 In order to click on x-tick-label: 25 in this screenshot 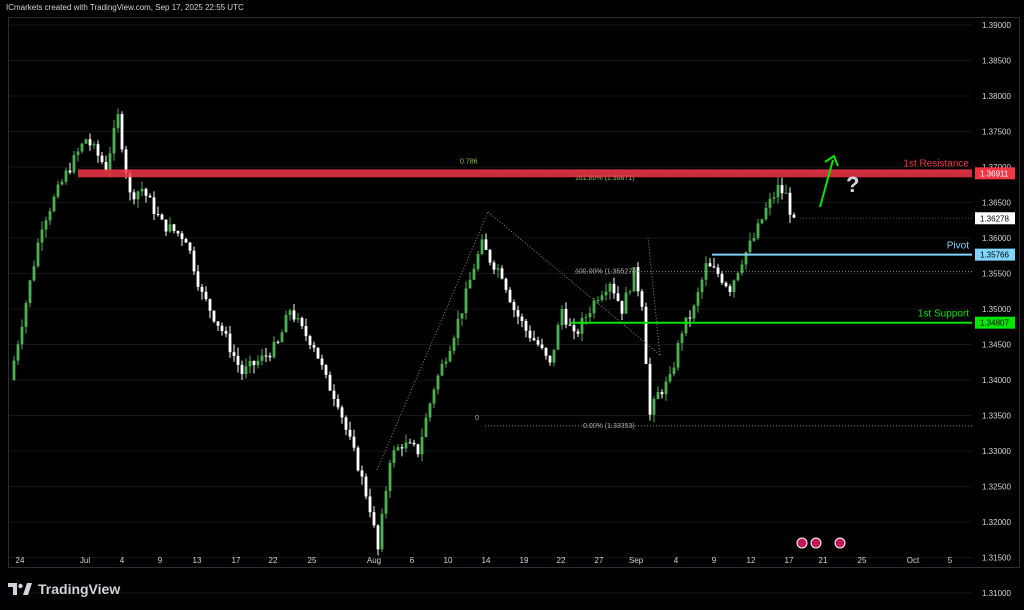, I will do `click(862, 560)`.